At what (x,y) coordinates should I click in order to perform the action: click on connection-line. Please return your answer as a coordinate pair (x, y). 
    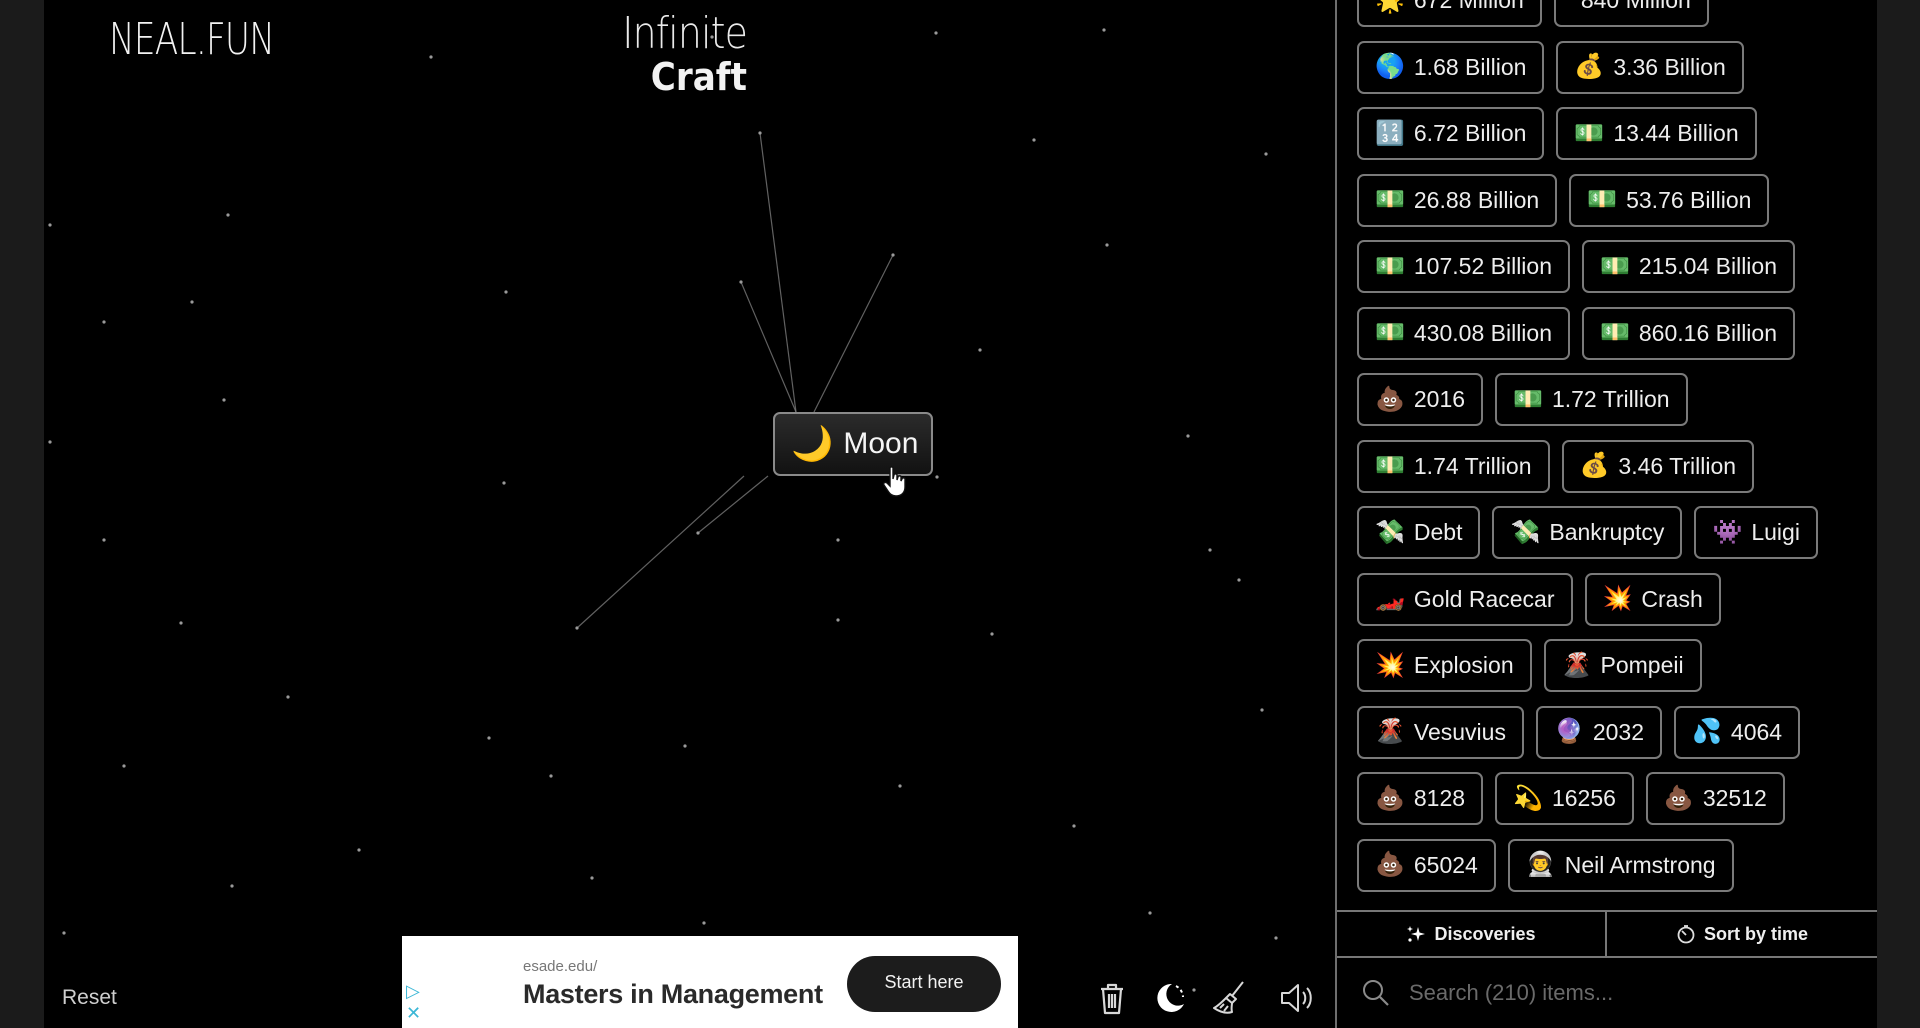
    Looking at the image, I should click on (660, 552).